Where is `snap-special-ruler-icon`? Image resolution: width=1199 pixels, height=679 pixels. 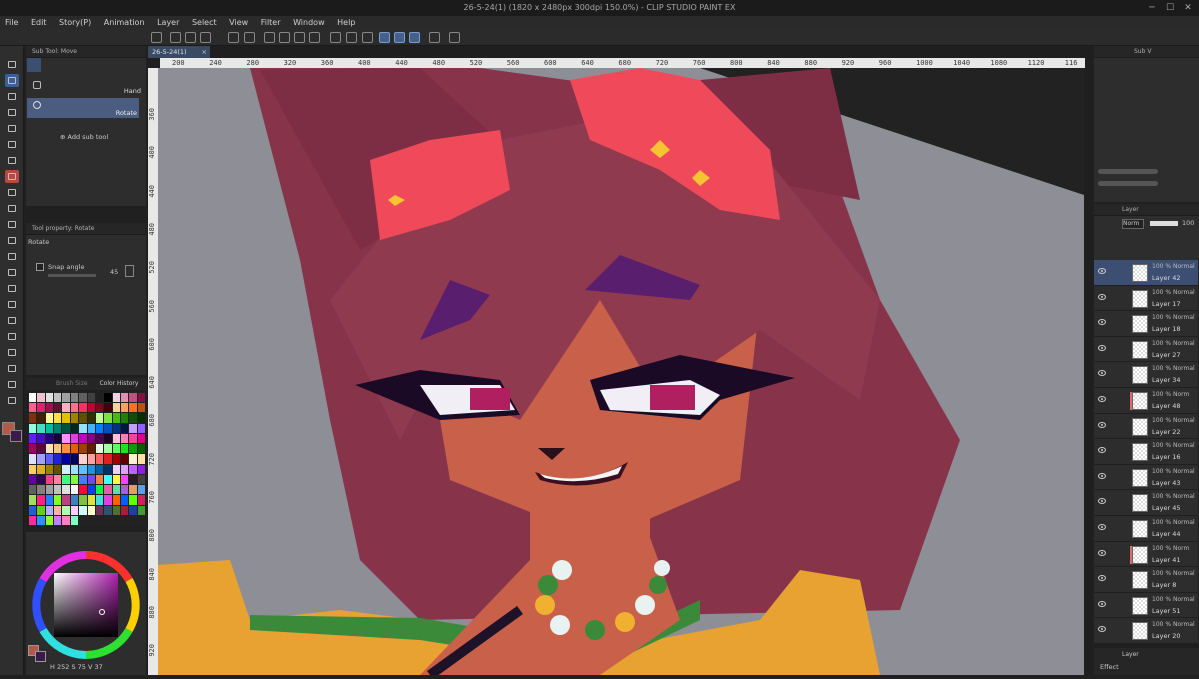
snap-special-ruler-icon is located at coordinates (399, 37).